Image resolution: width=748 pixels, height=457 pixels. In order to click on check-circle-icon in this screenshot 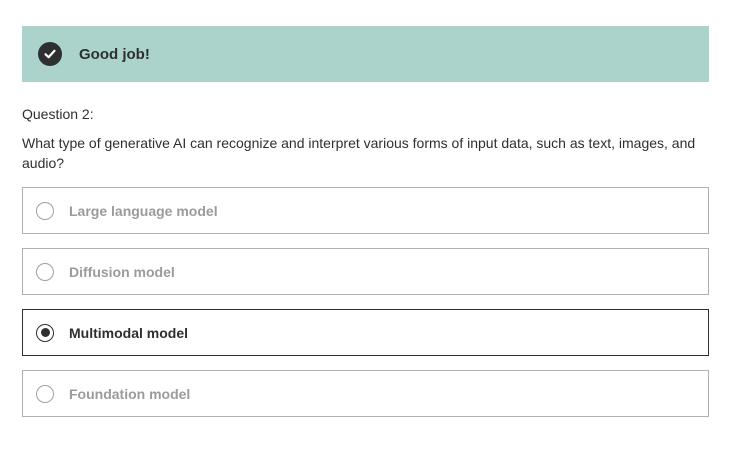, I will do `click(50, 54)`.